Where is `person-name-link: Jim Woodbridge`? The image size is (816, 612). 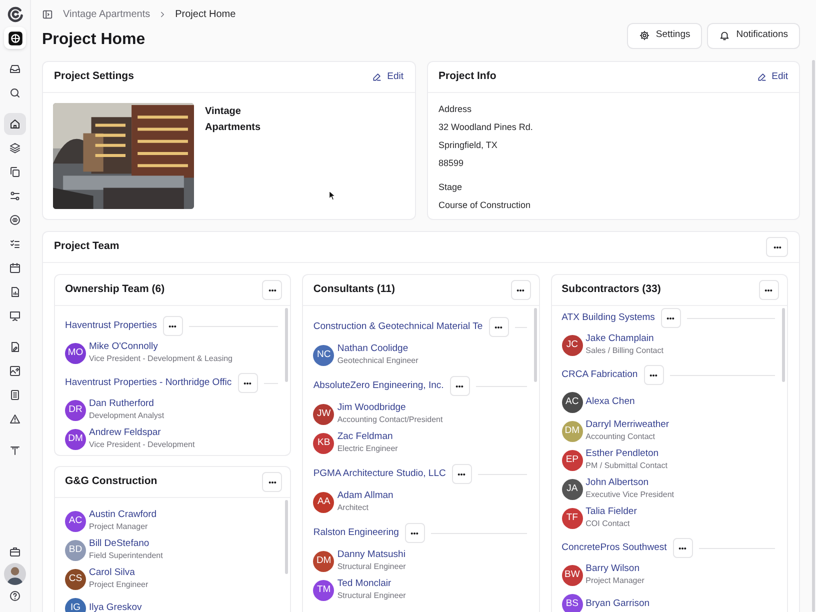
person-name-link: Jim Woodbridge is located at coordinates (390, 408).